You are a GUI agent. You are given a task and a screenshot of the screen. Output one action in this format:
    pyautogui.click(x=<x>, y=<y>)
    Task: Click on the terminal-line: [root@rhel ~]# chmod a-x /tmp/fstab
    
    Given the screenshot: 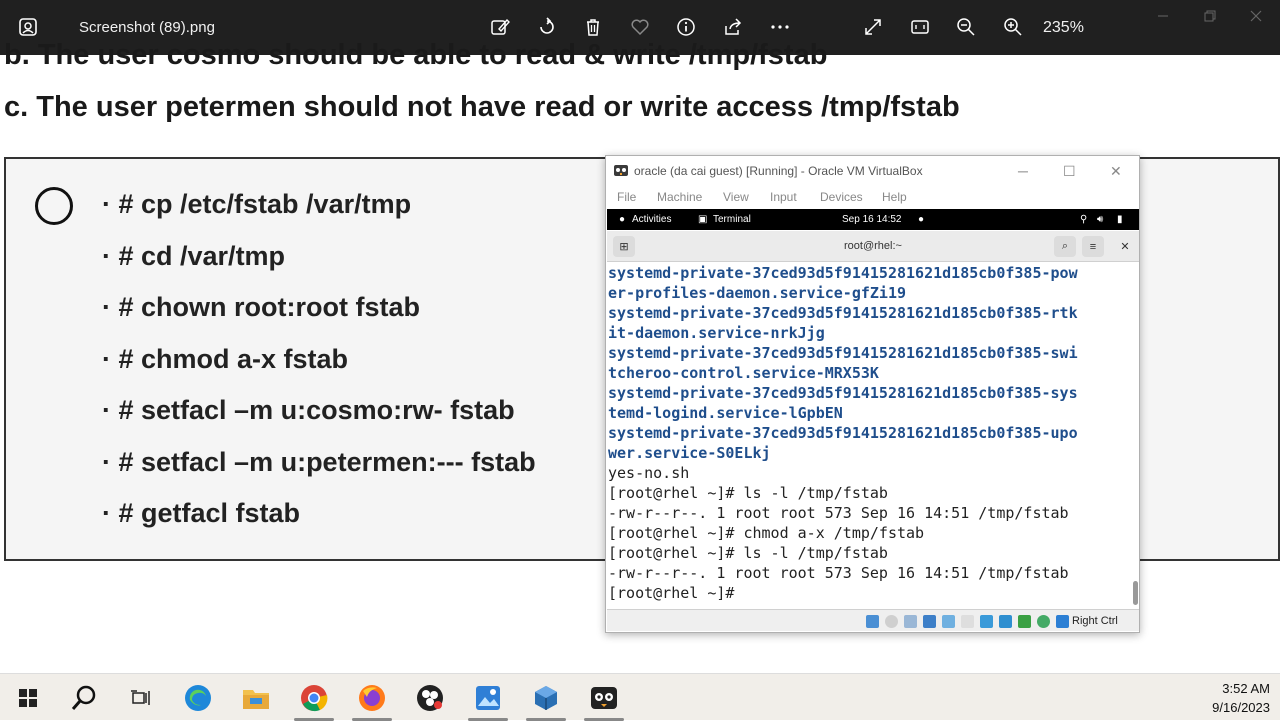 What is the action you would take?
    pyautogui.click(x=766, y=533)
    